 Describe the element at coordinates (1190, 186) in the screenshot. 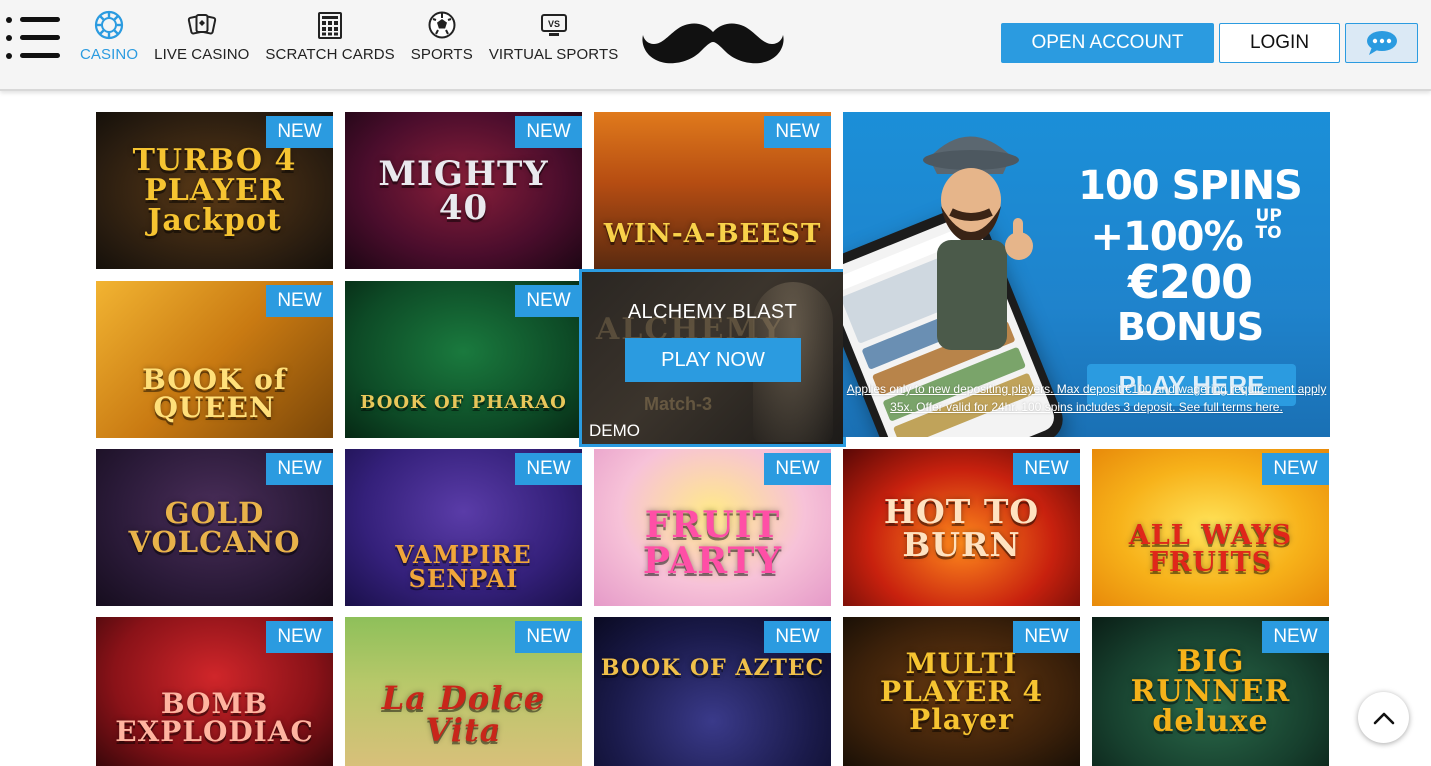

I see `promo-line: 100 SPINS` at that location.